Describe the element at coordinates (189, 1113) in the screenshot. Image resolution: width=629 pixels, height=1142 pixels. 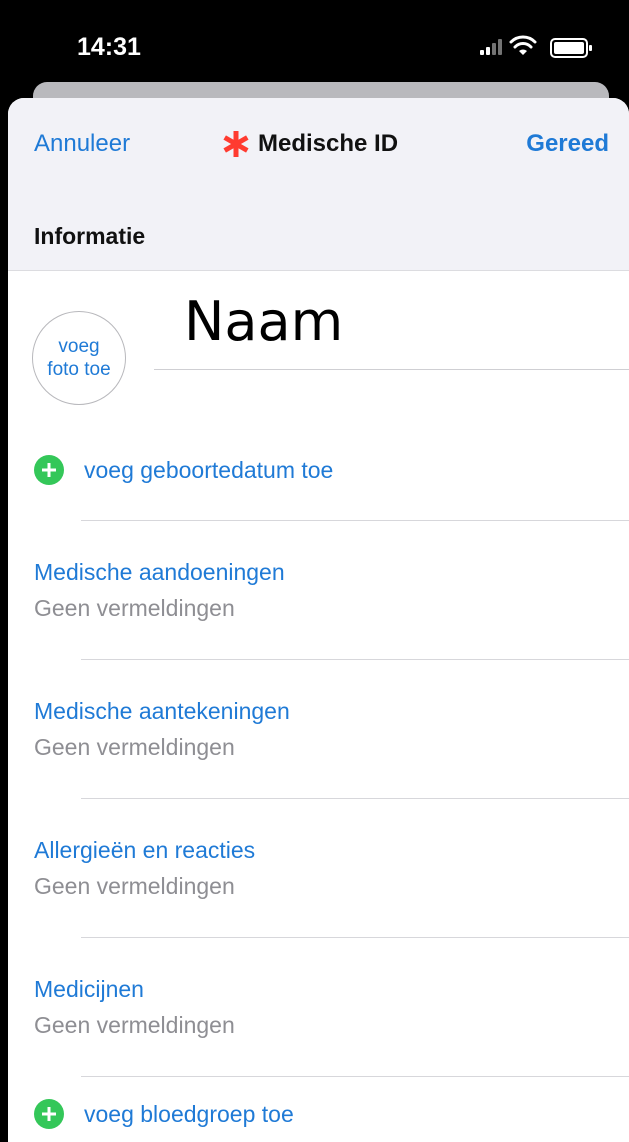
I see `add-bloodtype-label: voeg bloedgroep toe` at that location.